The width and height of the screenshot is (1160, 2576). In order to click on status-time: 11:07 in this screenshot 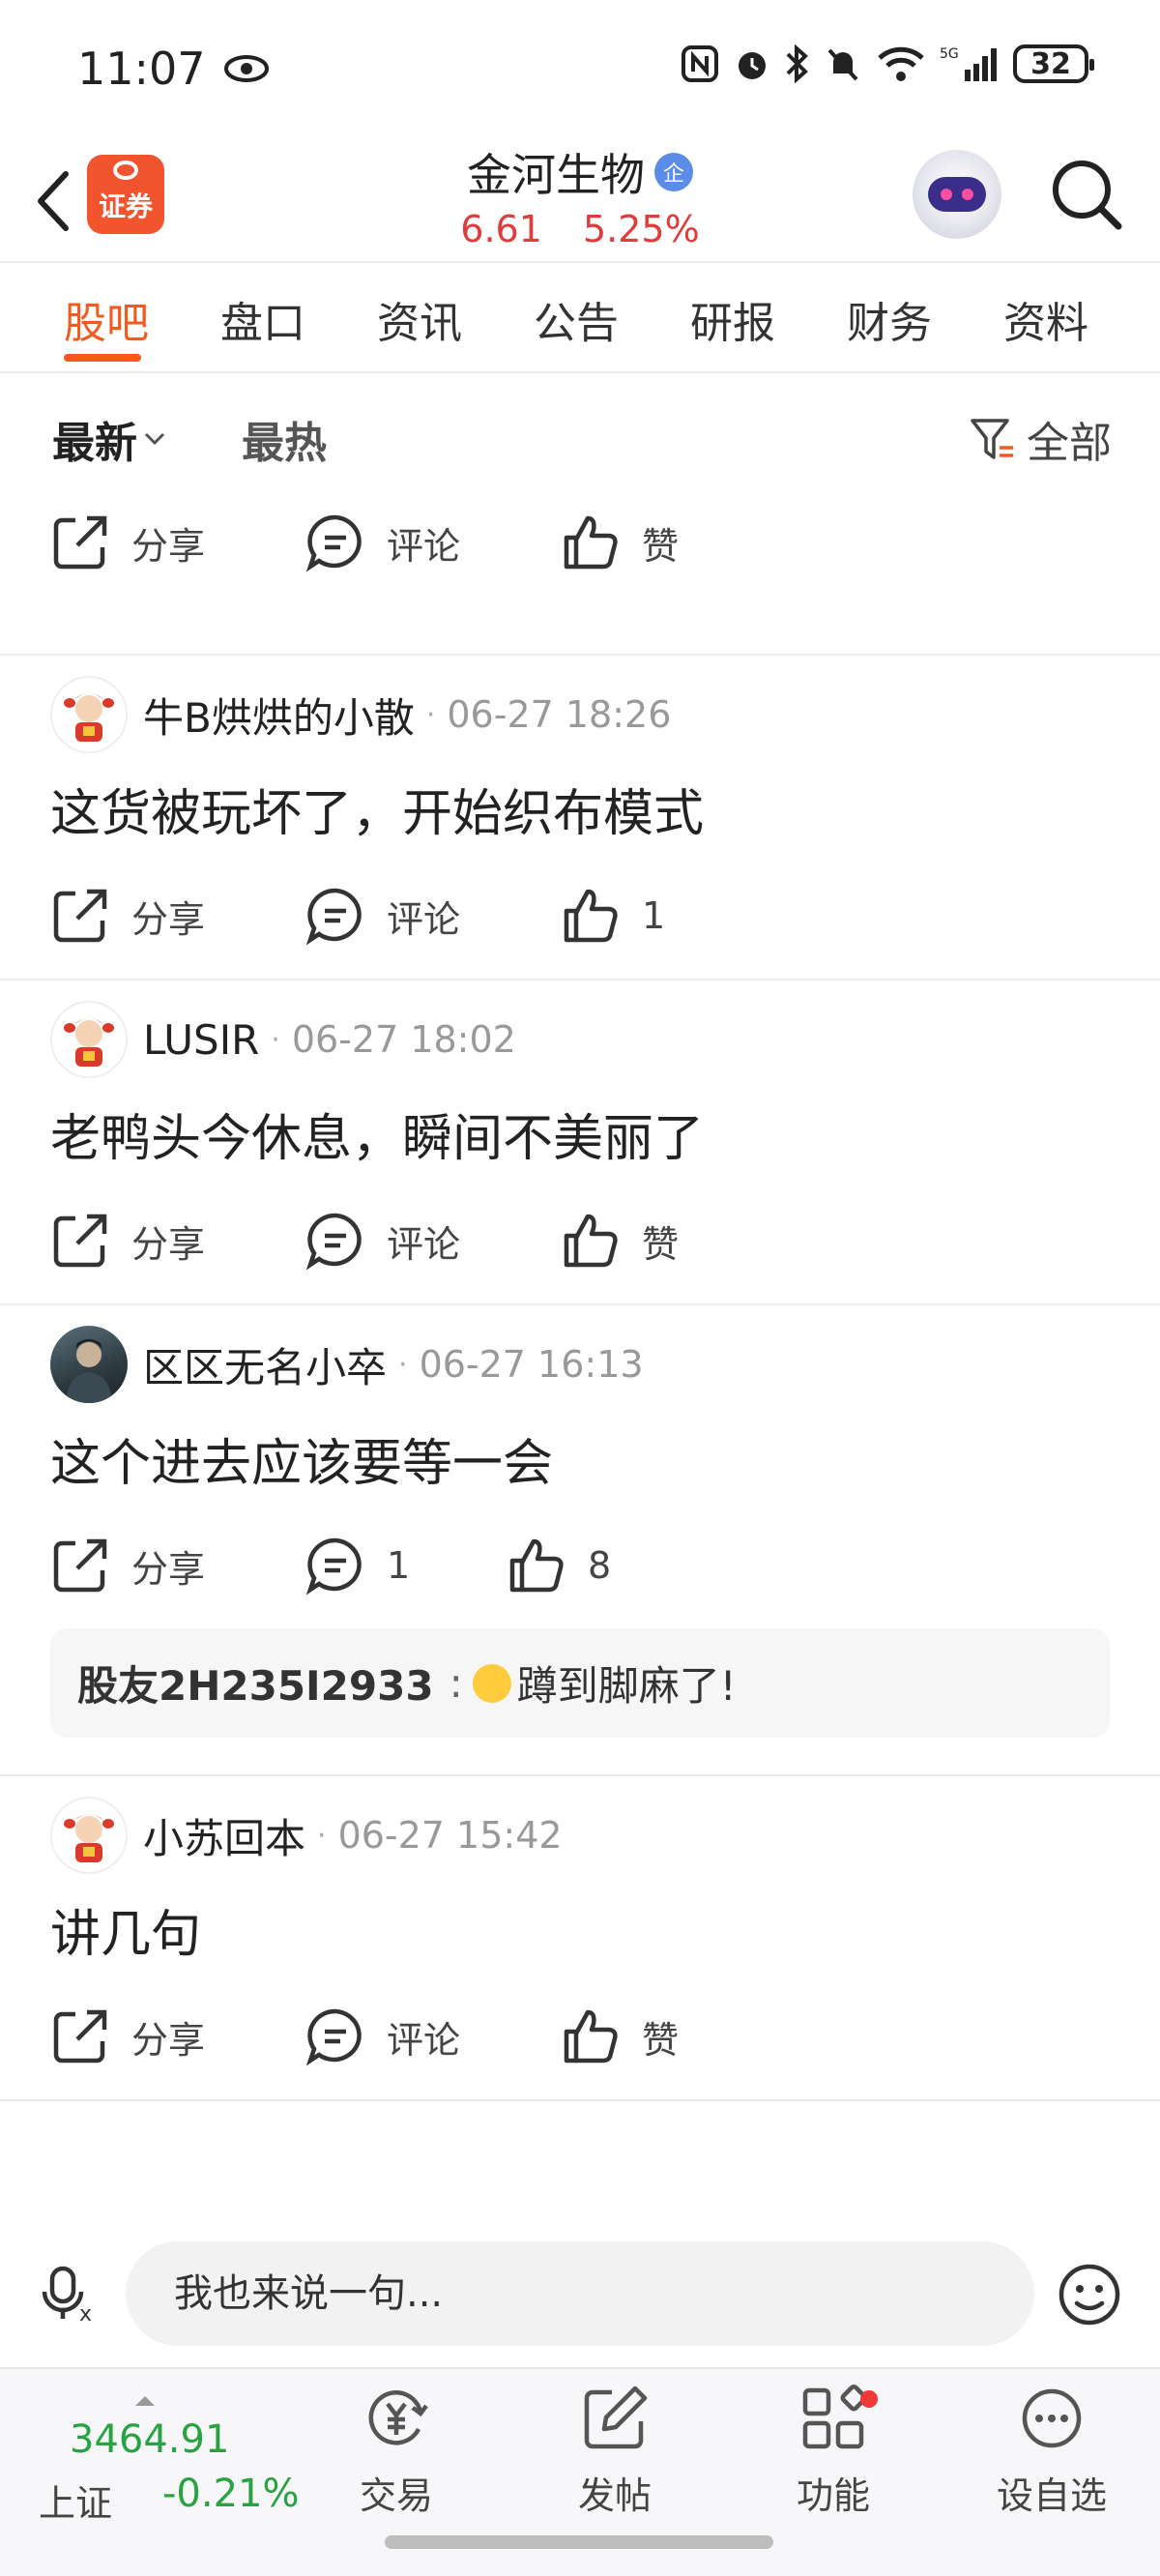, I will do `click(174, 69)`.